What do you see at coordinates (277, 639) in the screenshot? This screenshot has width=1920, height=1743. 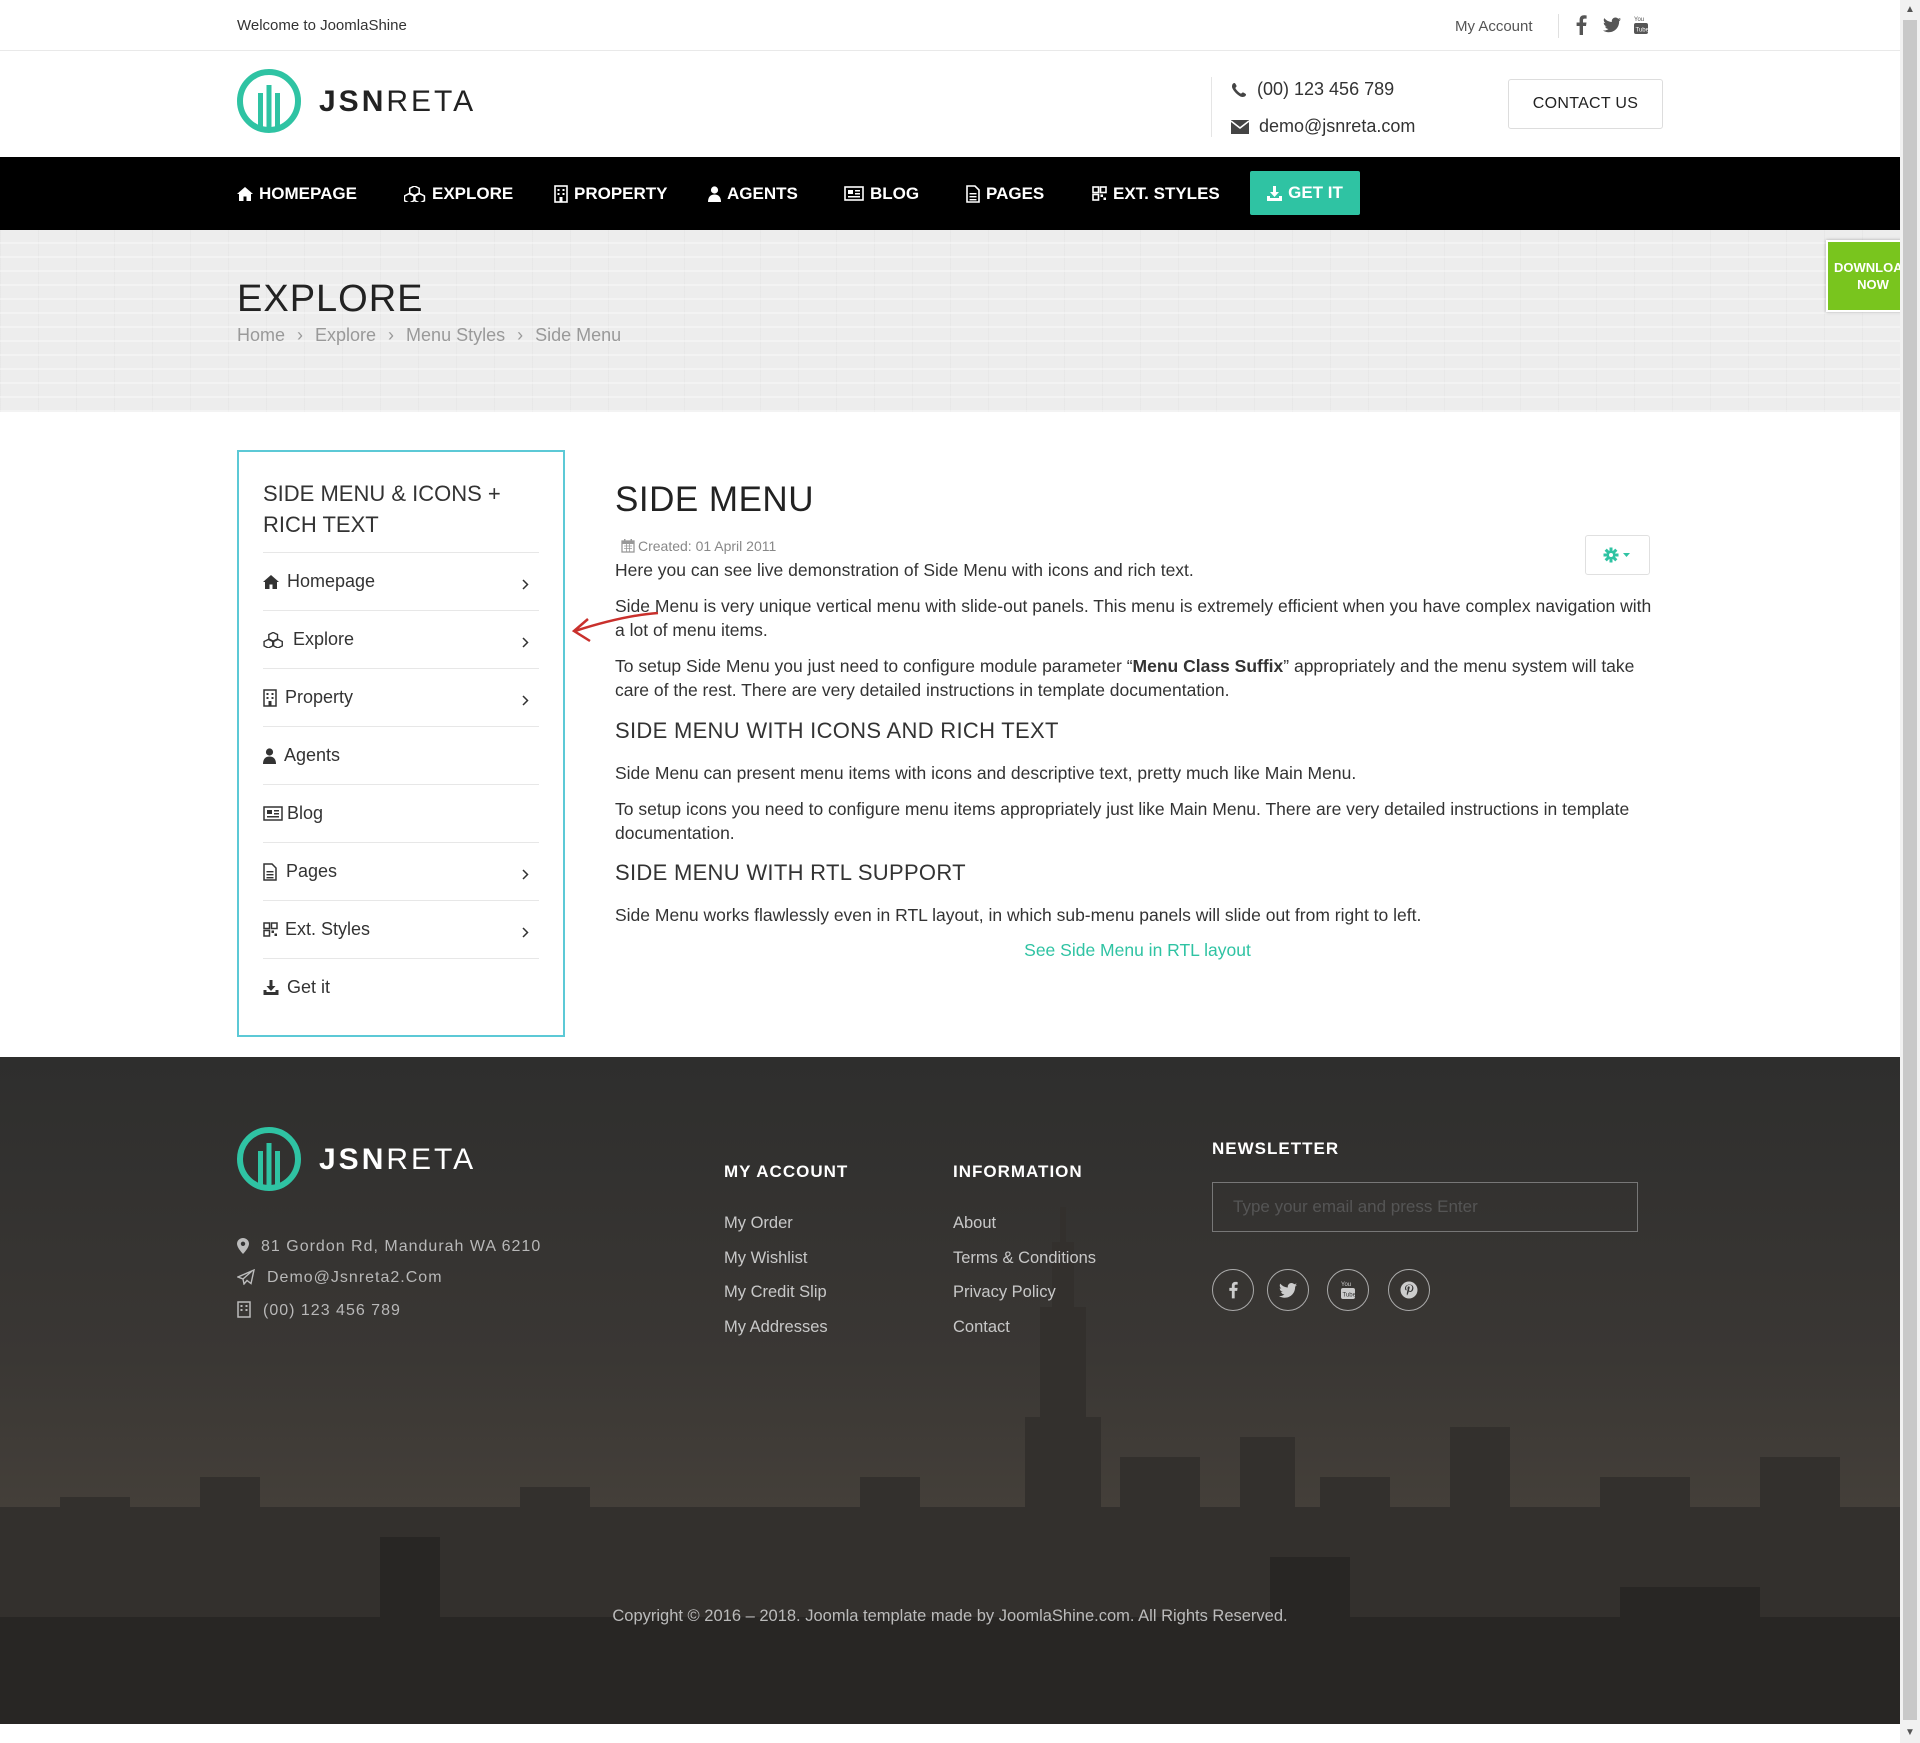 I see `cubes-icon` at bounding box center [277, 639].